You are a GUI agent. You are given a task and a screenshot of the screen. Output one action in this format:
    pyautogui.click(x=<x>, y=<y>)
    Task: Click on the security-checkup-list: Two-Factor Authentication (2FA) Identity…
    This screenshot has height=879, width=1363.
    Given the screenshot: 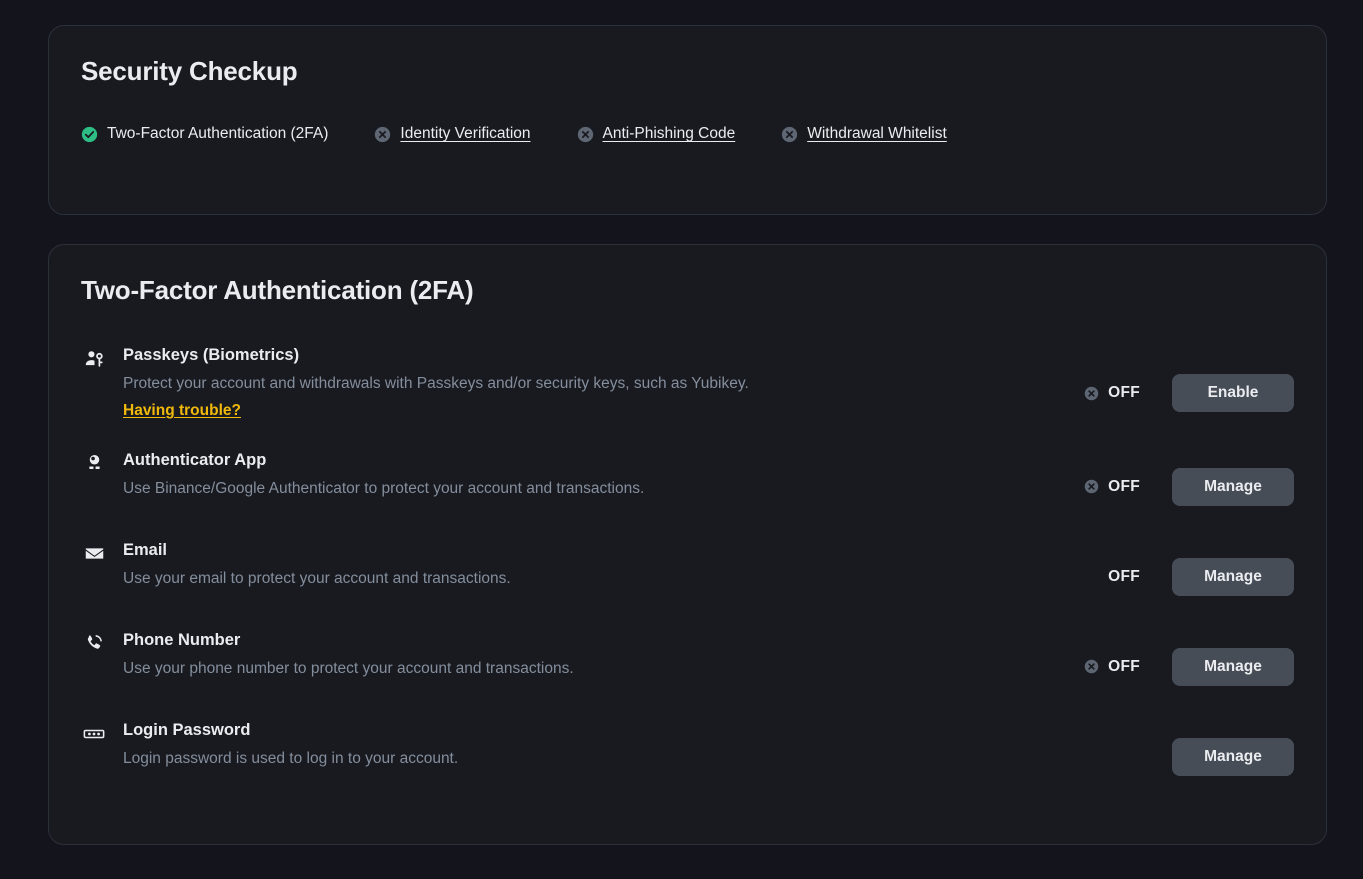 What is the action you would take?
    pyautogui.click(x=687, y=134)
    